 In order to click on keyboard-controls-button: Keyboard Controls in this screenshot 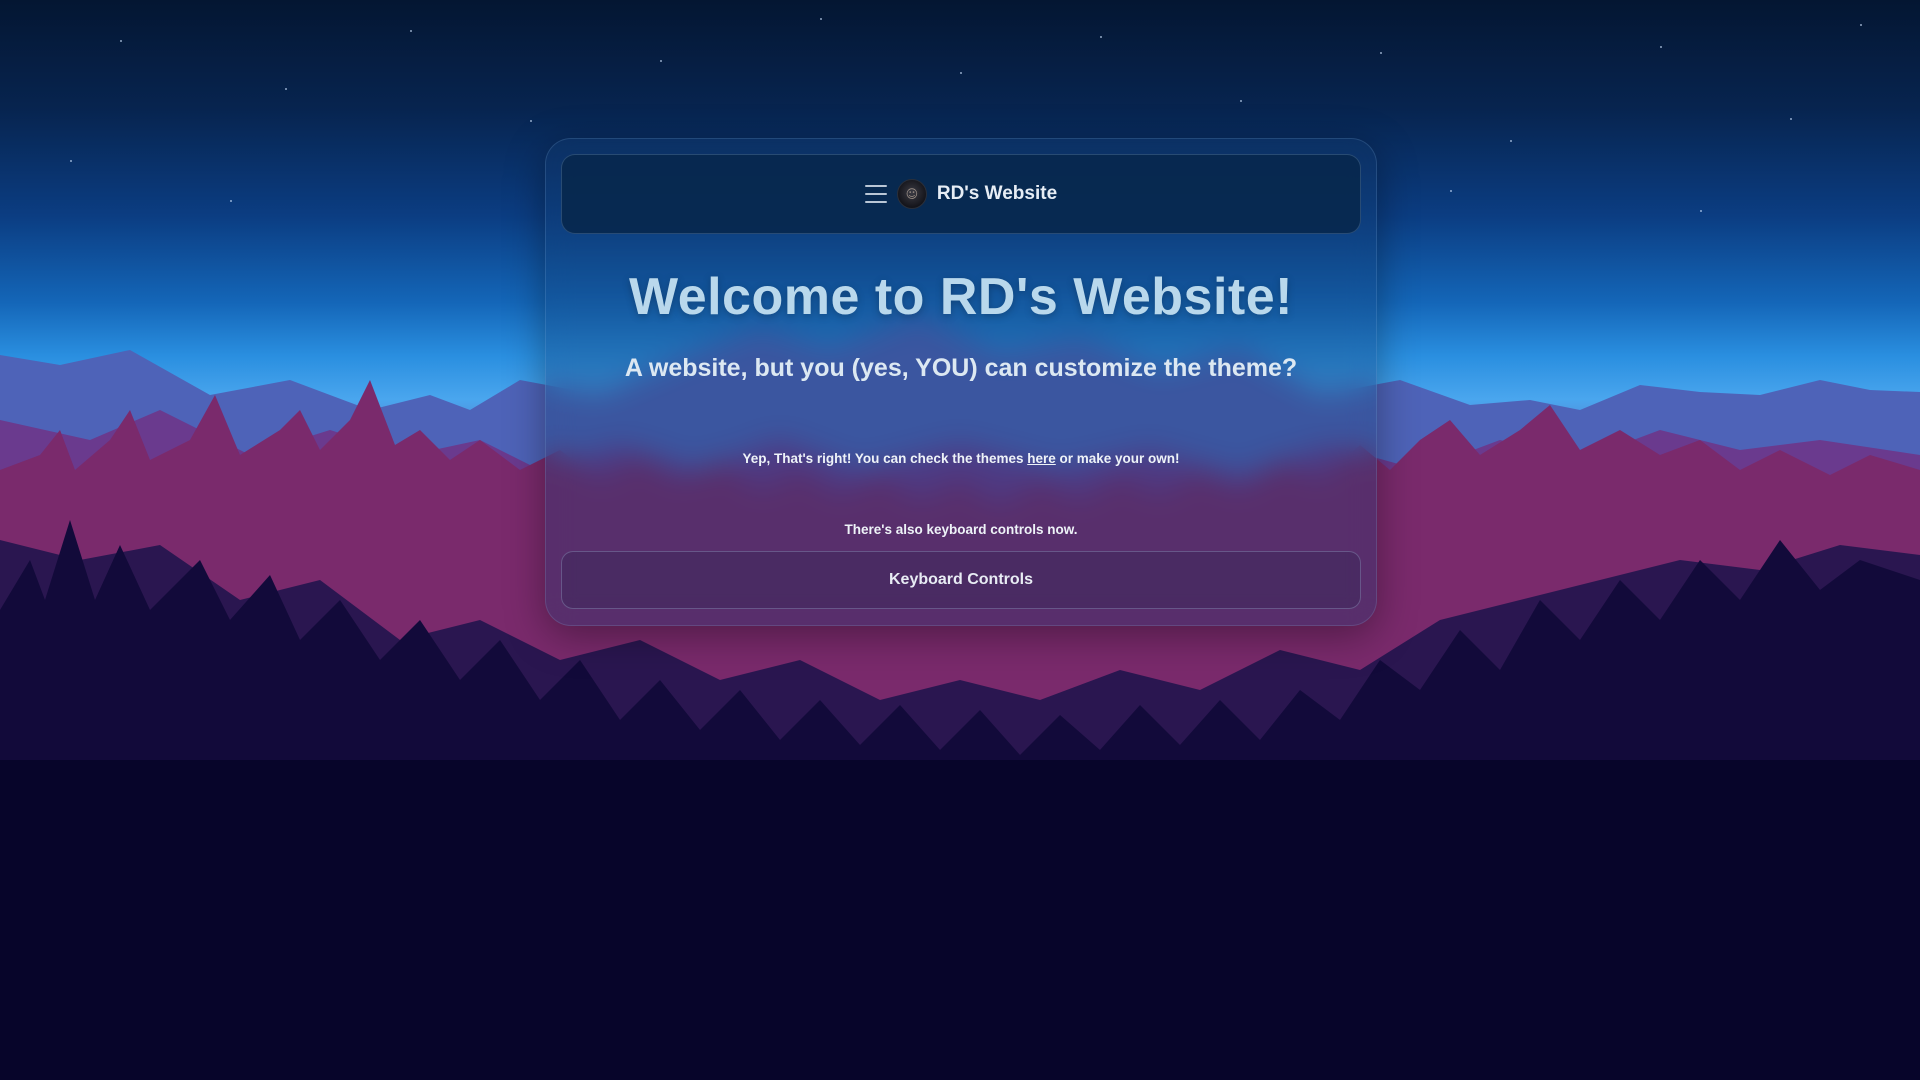, I will do `click(961, 580)`.